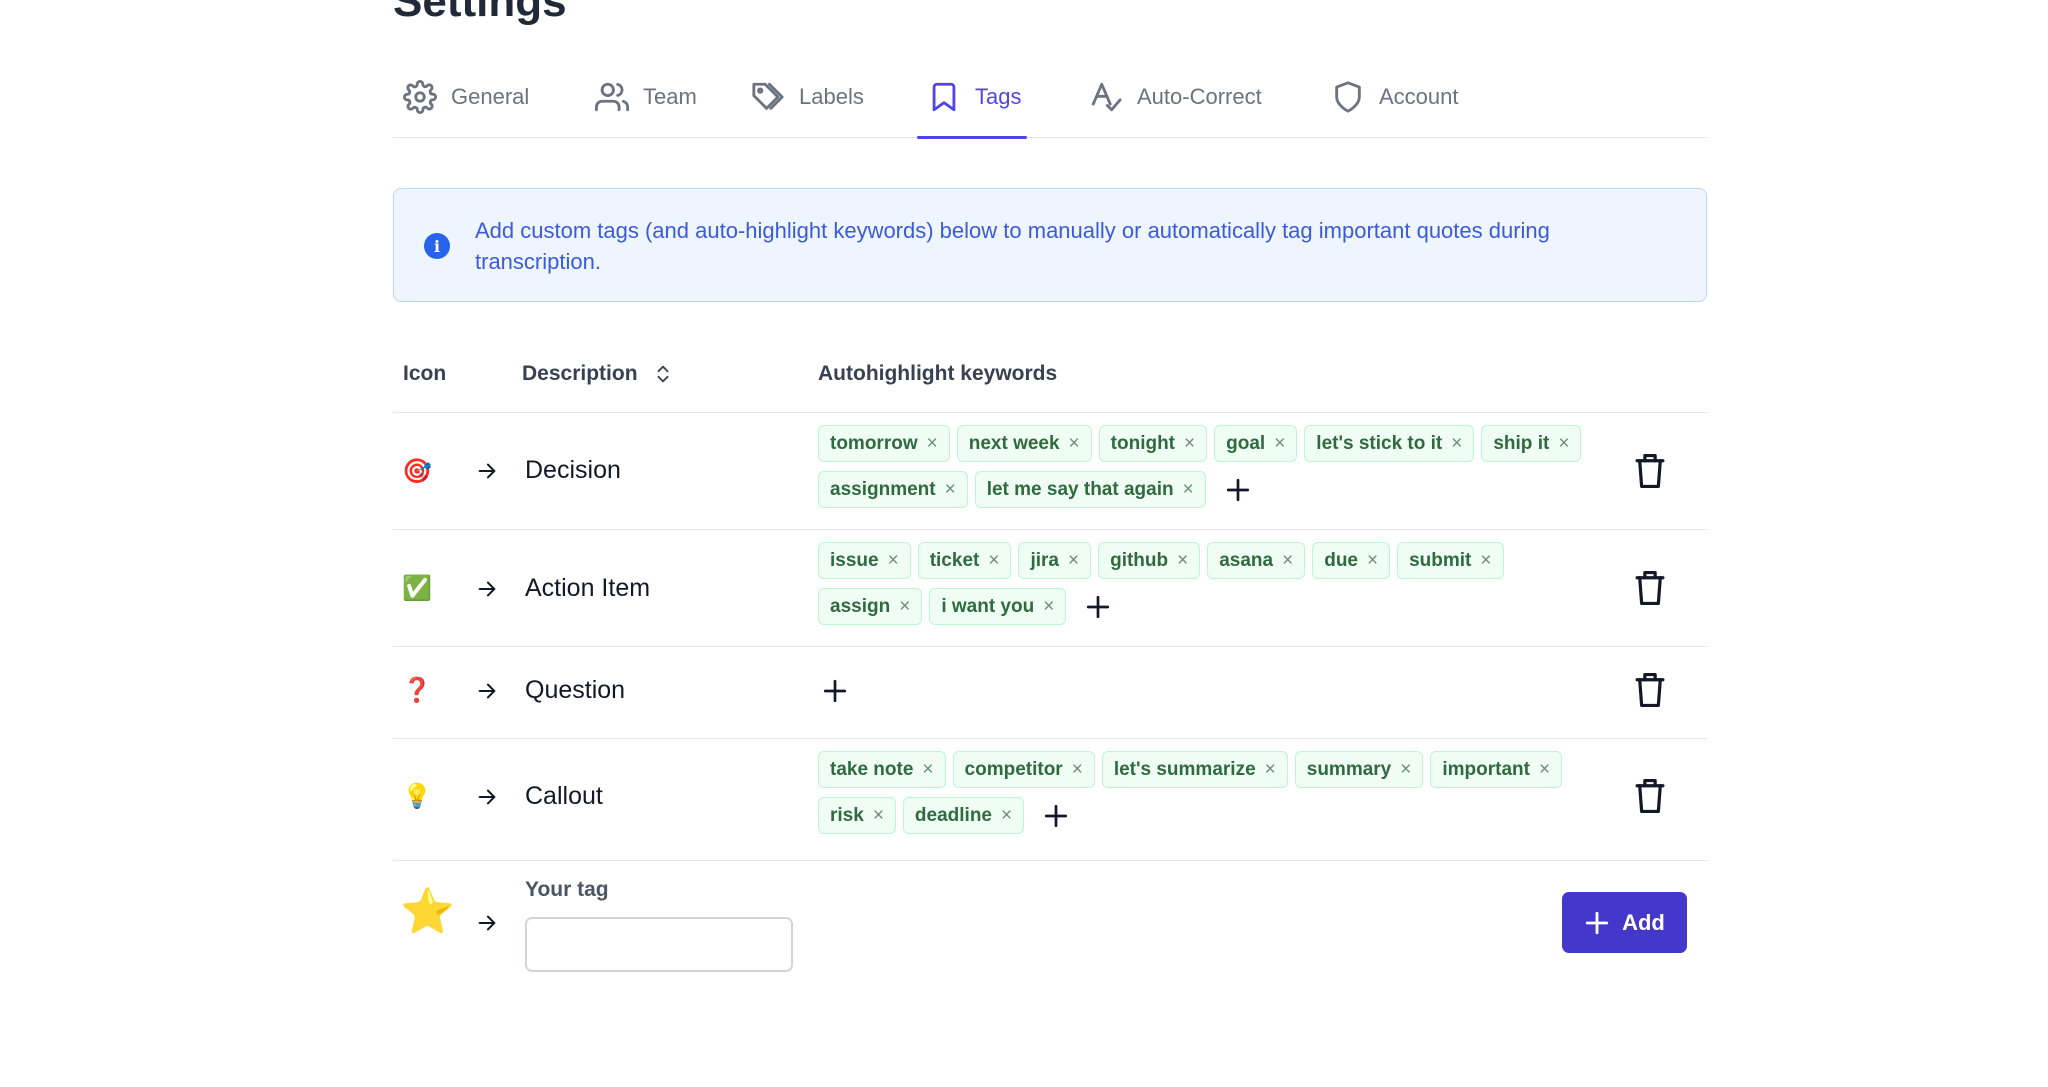 This screenshot has height=1087, width=2048. I want to click on new-tag-input, so click(659, 944).